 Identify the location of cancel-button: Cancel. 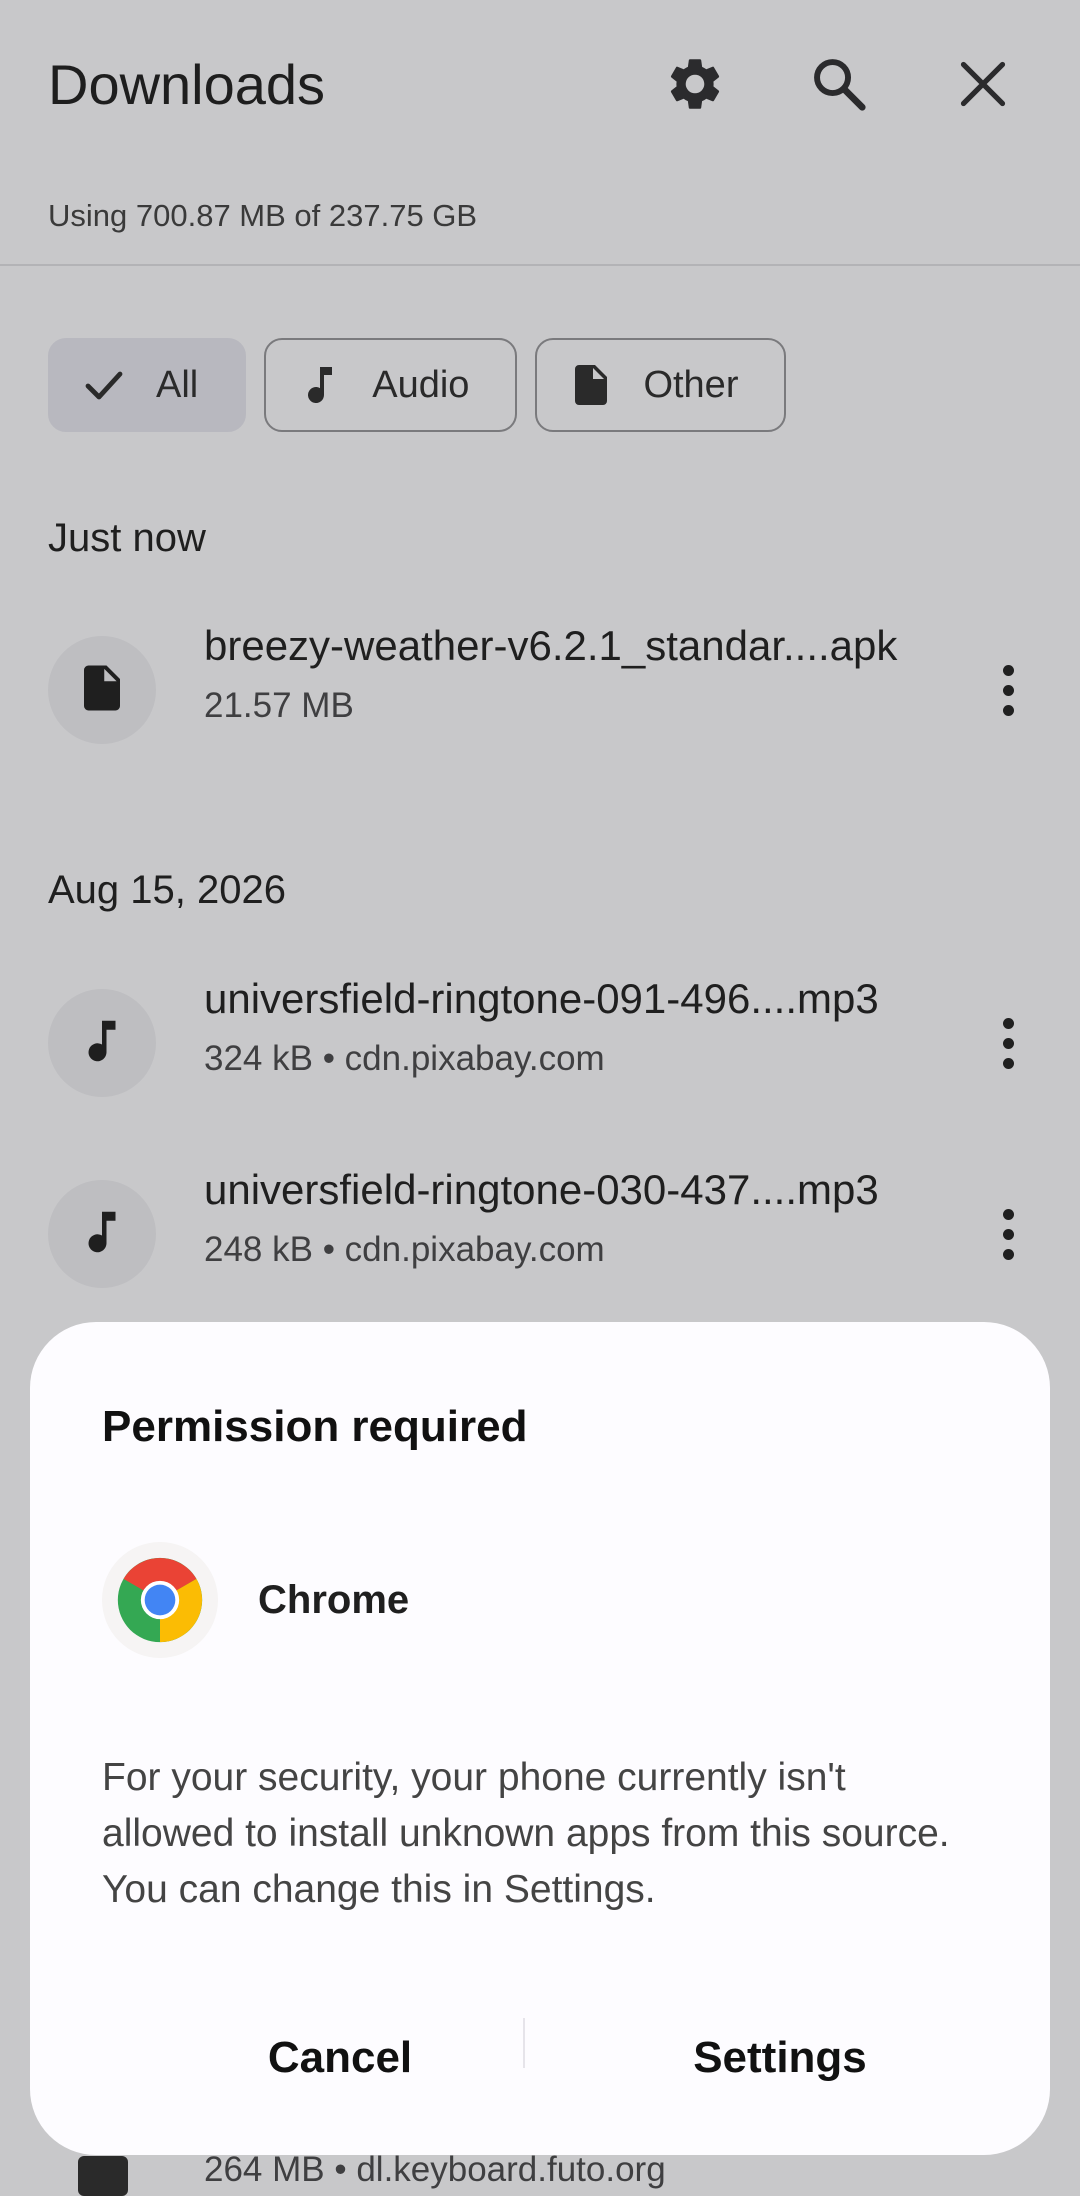
(340, 2058).